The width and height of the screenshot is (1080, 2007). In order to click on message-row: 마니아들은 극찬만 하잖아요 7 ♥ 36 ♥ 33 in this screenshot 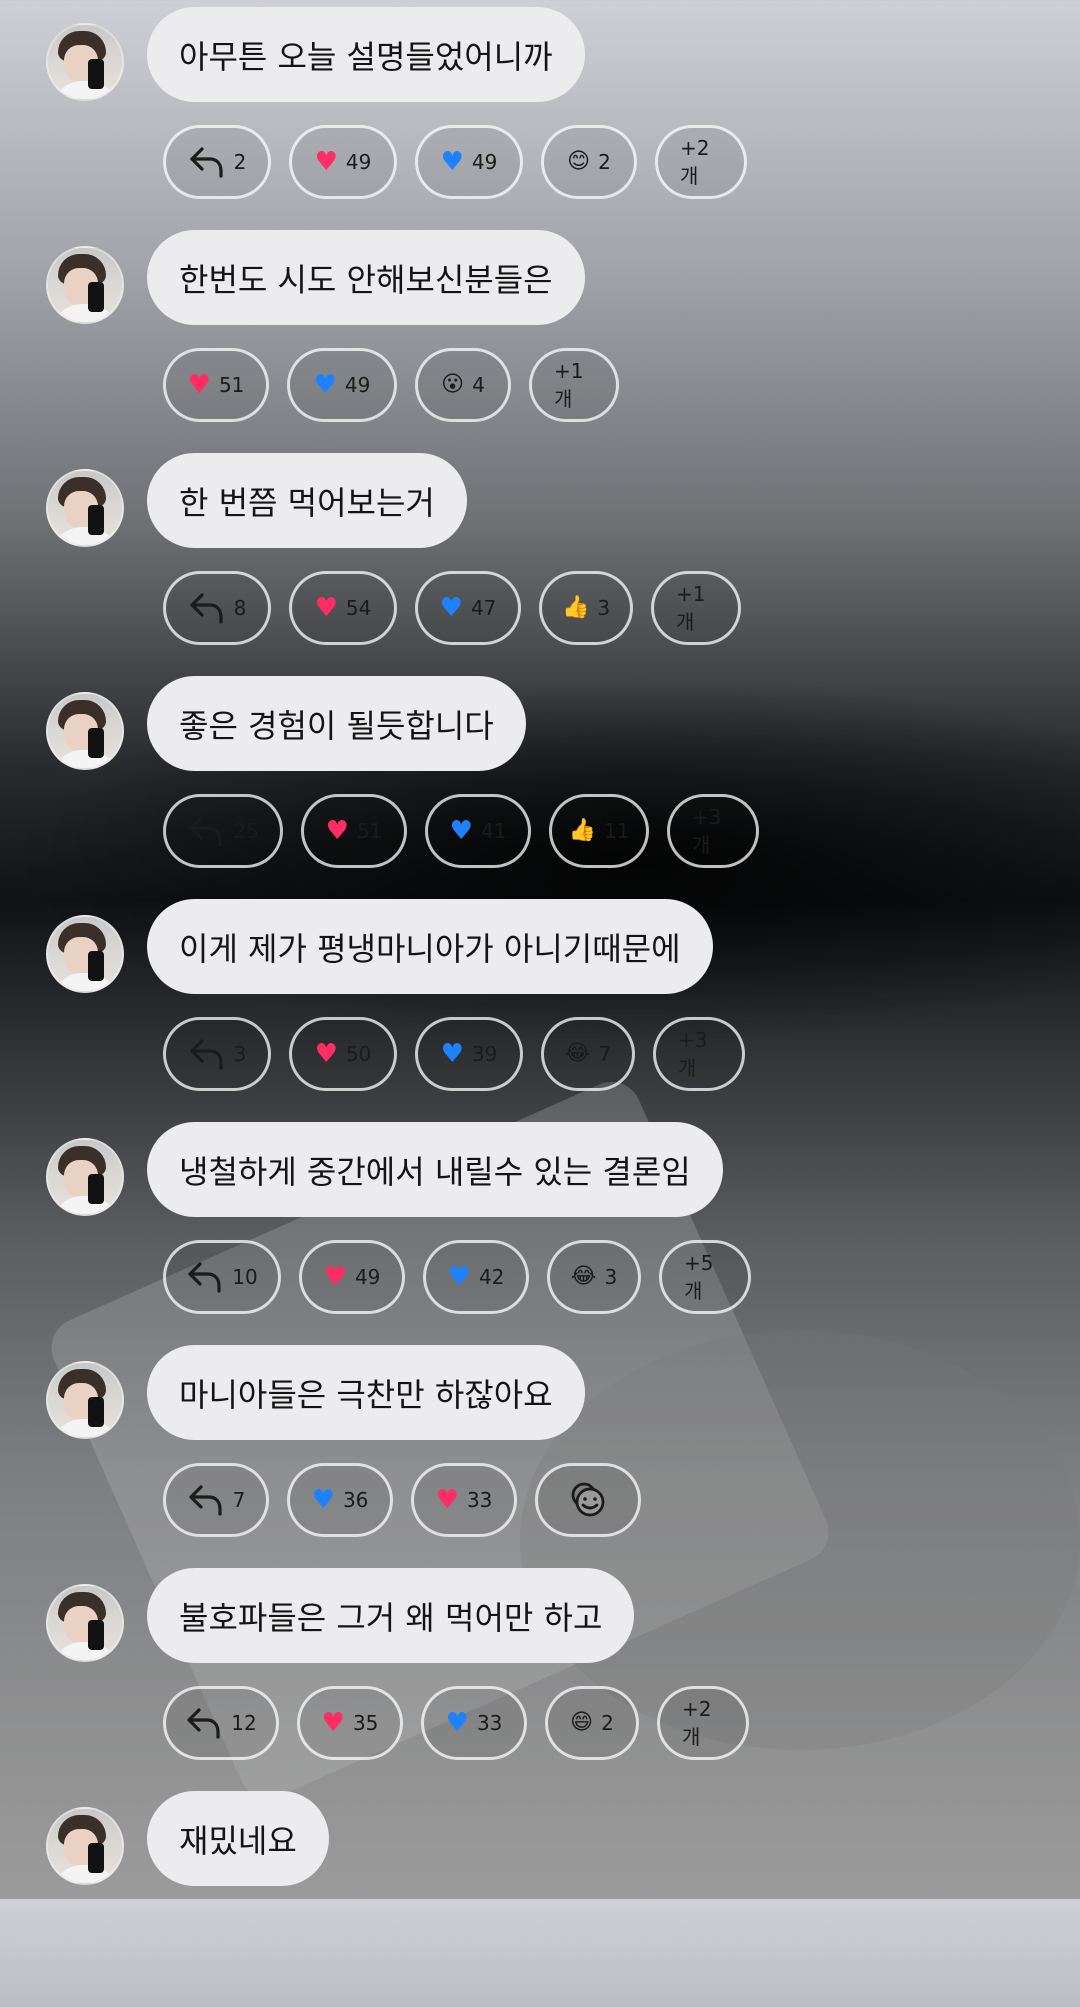, I will do `click(540, 1449)`.